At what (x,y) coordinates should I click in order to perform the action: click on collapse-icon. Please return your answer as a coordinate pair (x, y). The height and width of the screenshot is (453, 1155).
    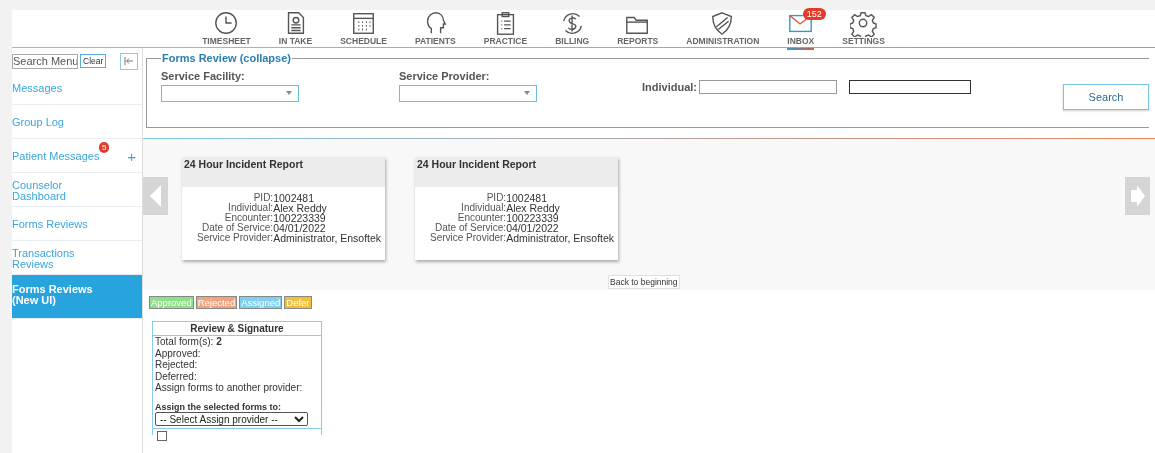
    Looking at the image, I should click on (129, 61).